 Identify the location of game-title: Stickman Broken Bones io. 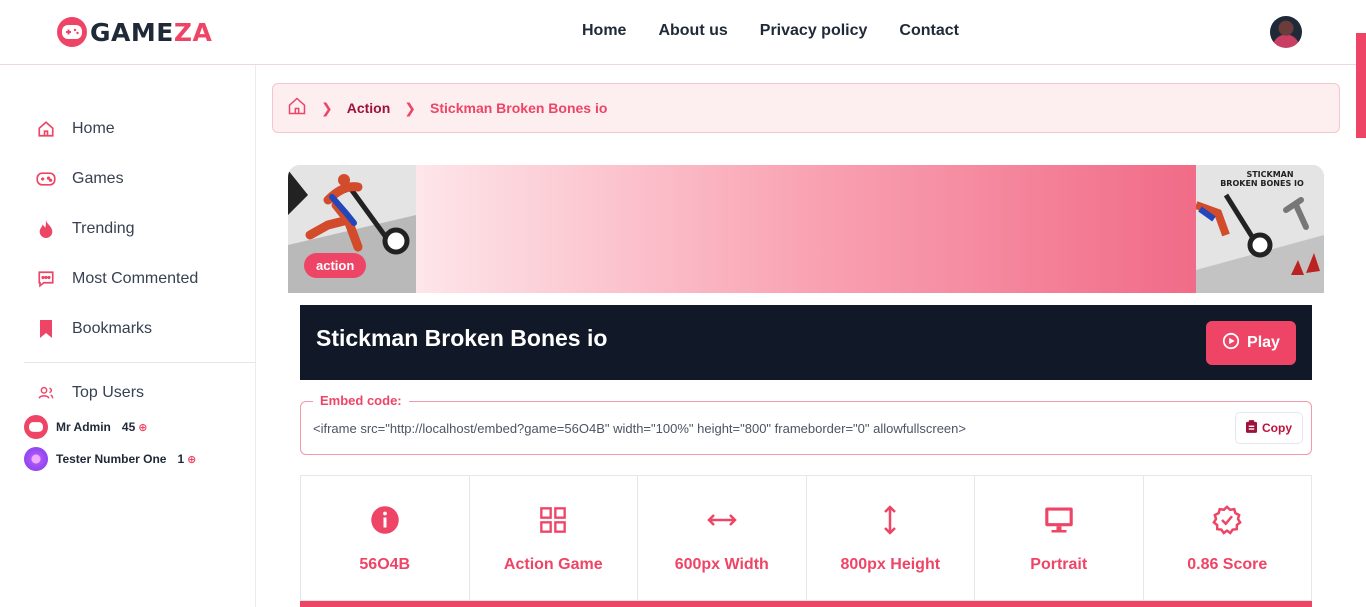
(462, 338).